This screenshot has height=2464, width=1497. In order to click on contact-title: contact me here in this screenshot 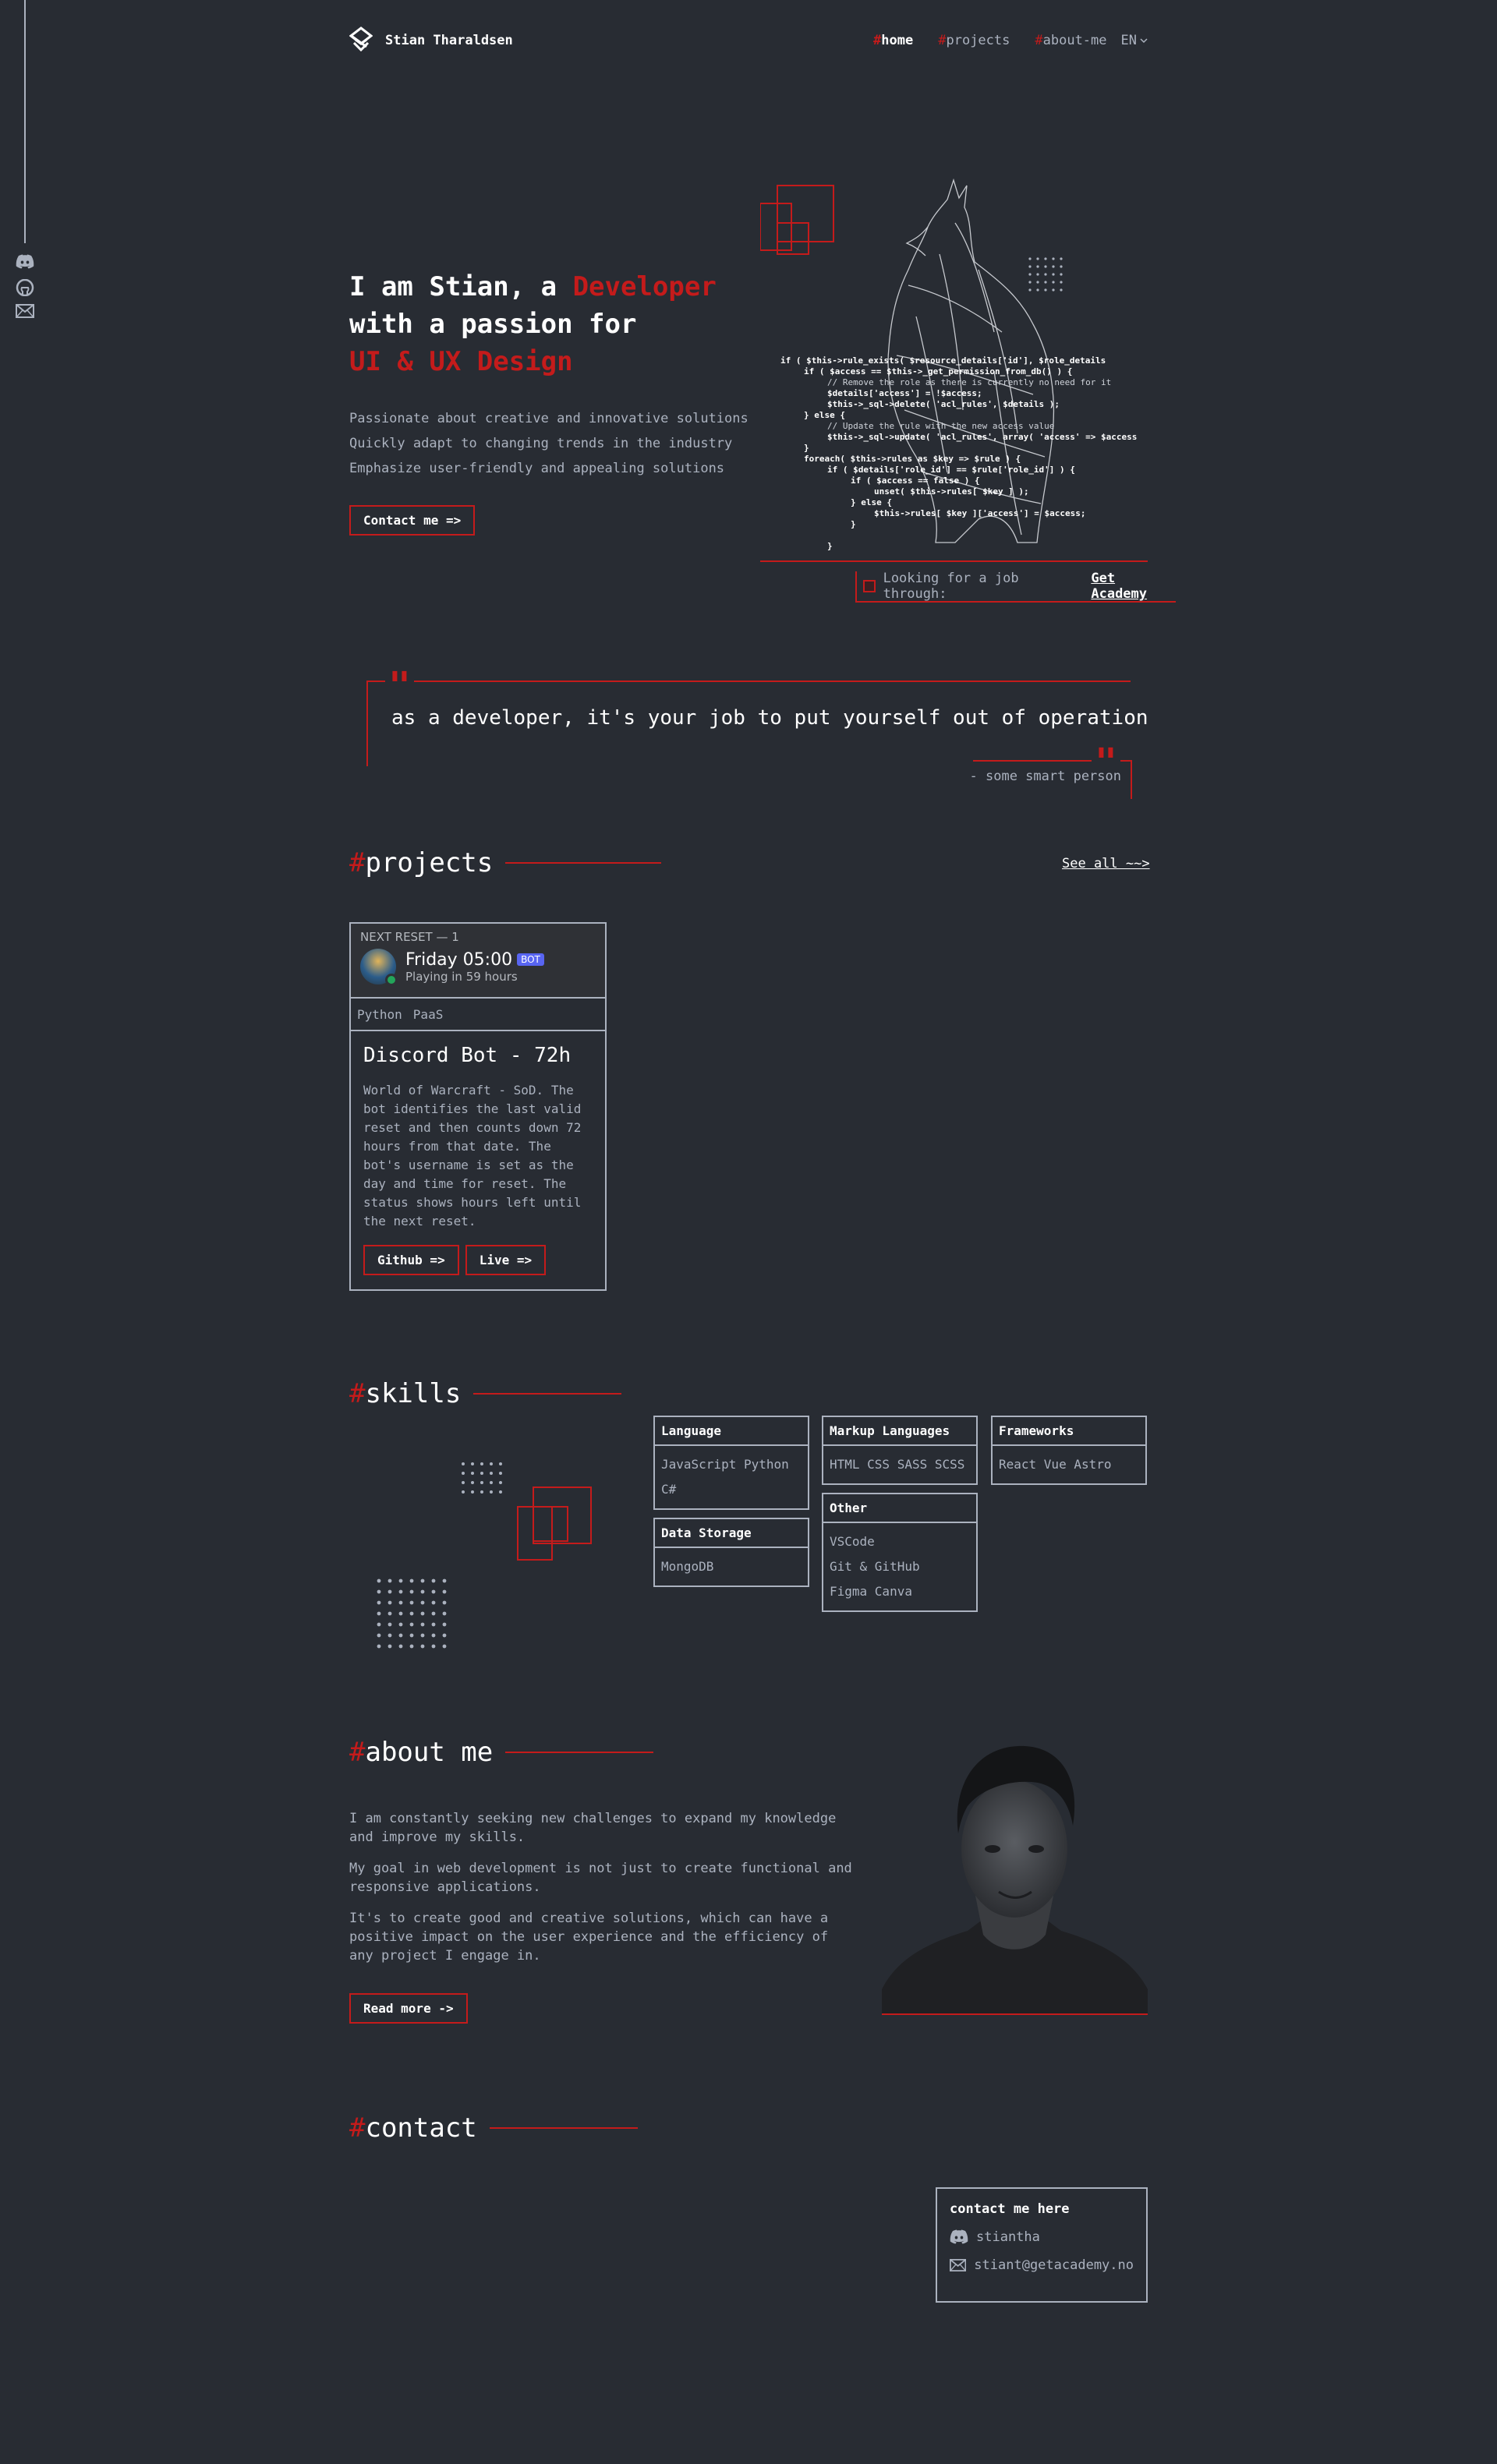, I will do `click(1010, 2209)`.